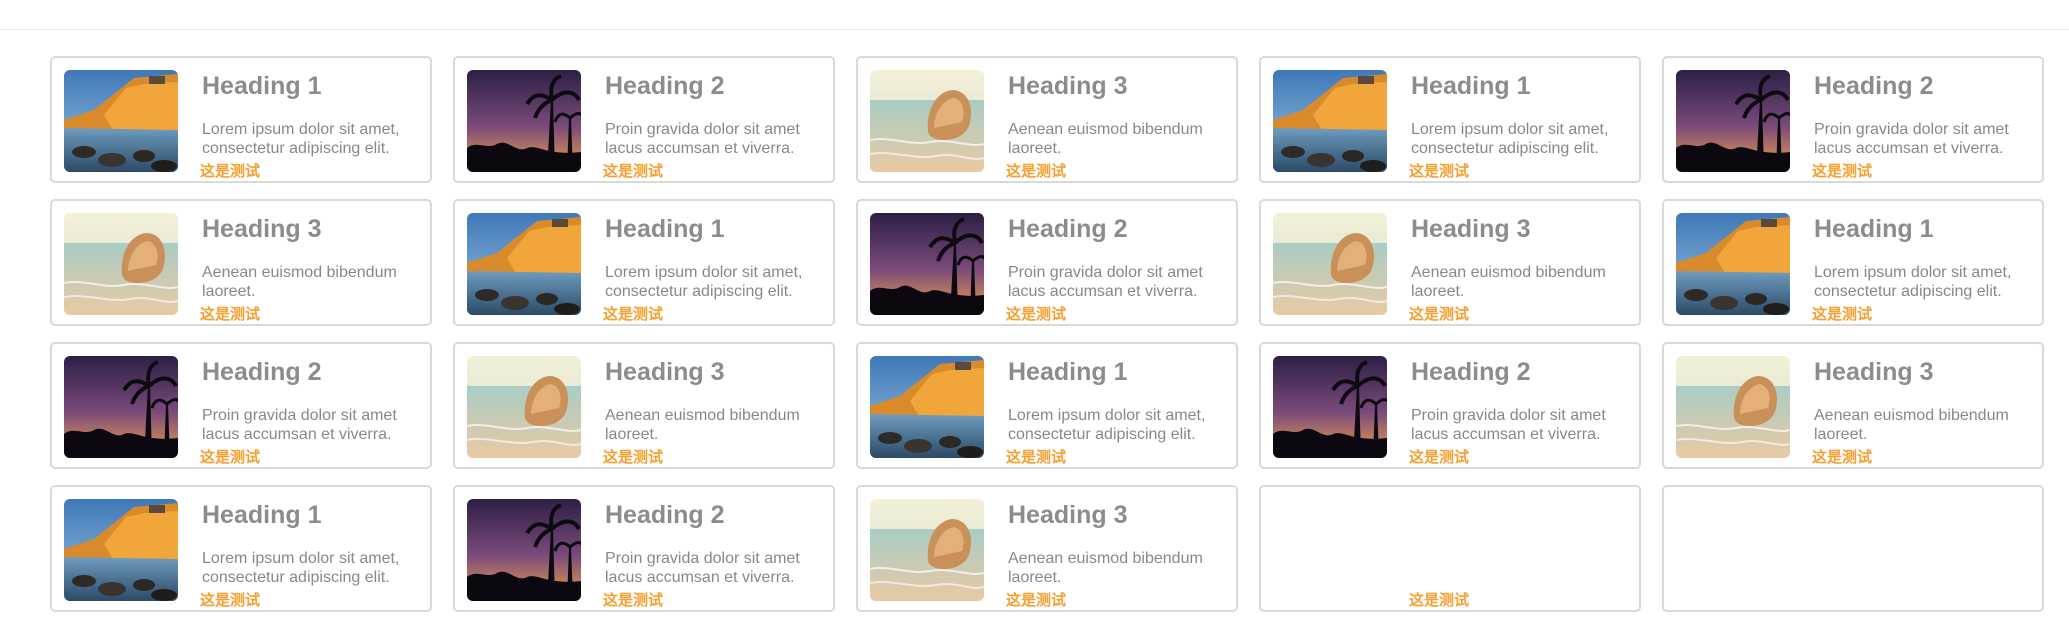 This screenshot has width=2069, height=637. What do you see at coordinates (1034, 15) in the screenshot?
I see `top-bar` at bounding box center [1034, 15].